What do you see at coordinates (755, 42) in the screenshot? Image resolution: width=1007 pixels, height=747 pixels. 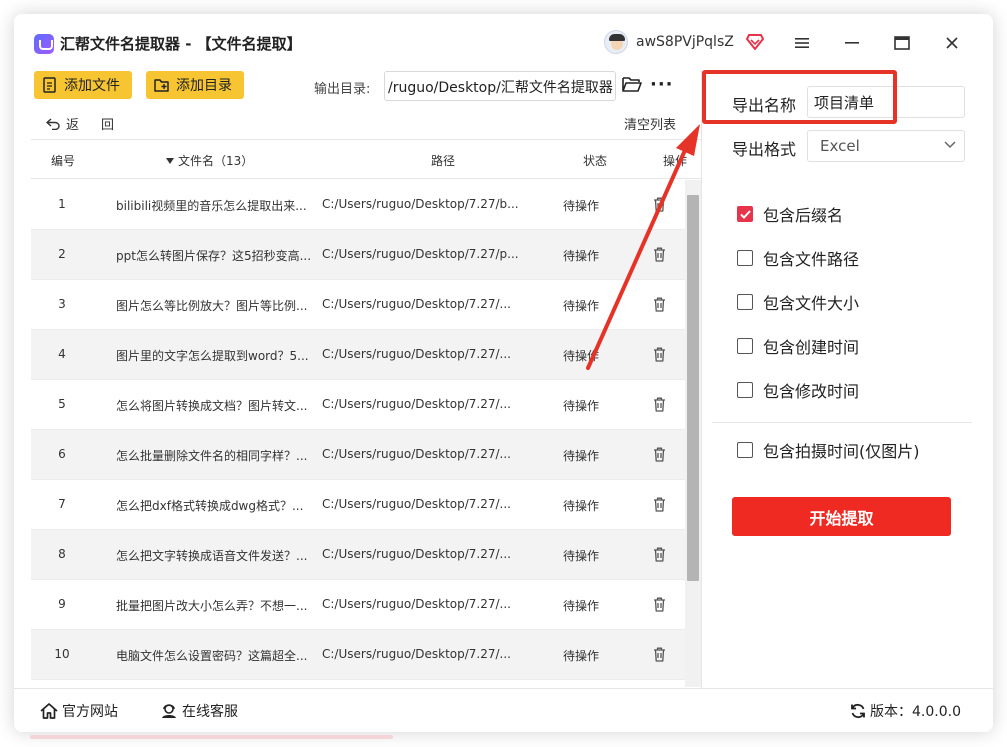 I see `vip-diamond-icon` at bounding box center [755, 42].